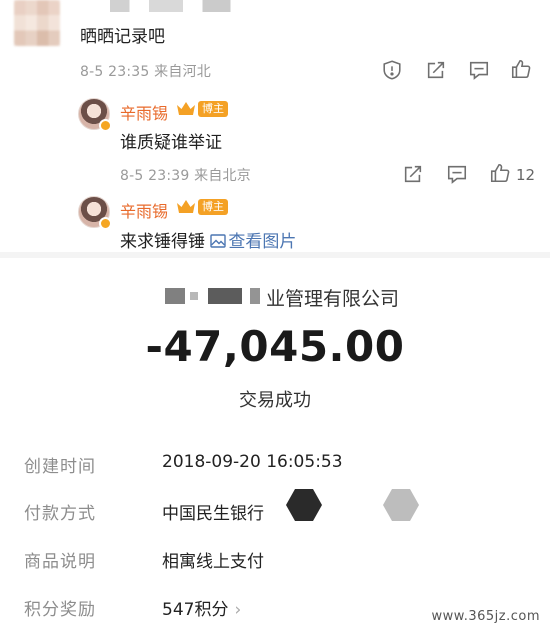 Image resolution: width=550 pixels, height=630 pixels. Describe the element at coordinates (262, 242) in the screenshot. I see `view-image-label: 查看图片` at that location.